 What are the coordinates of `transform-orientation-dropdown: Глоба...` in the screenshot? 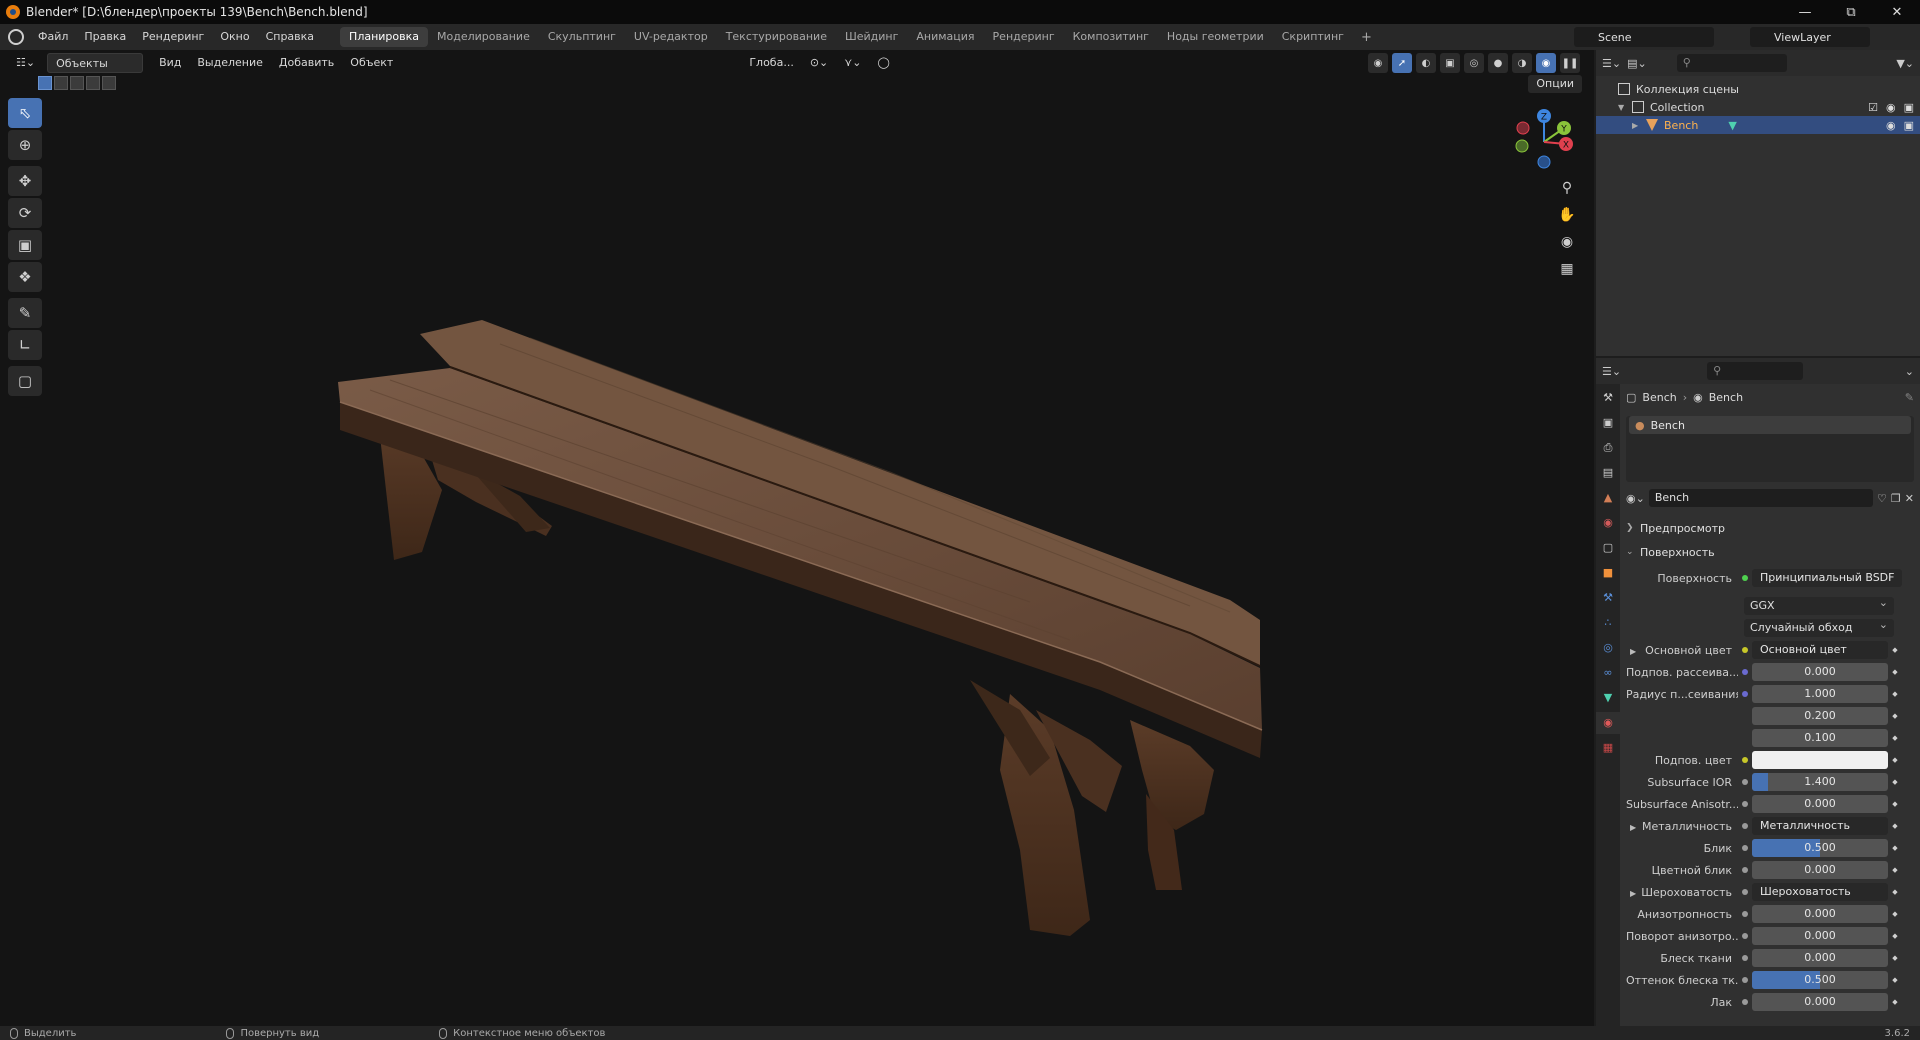 It's located at (771, 63).